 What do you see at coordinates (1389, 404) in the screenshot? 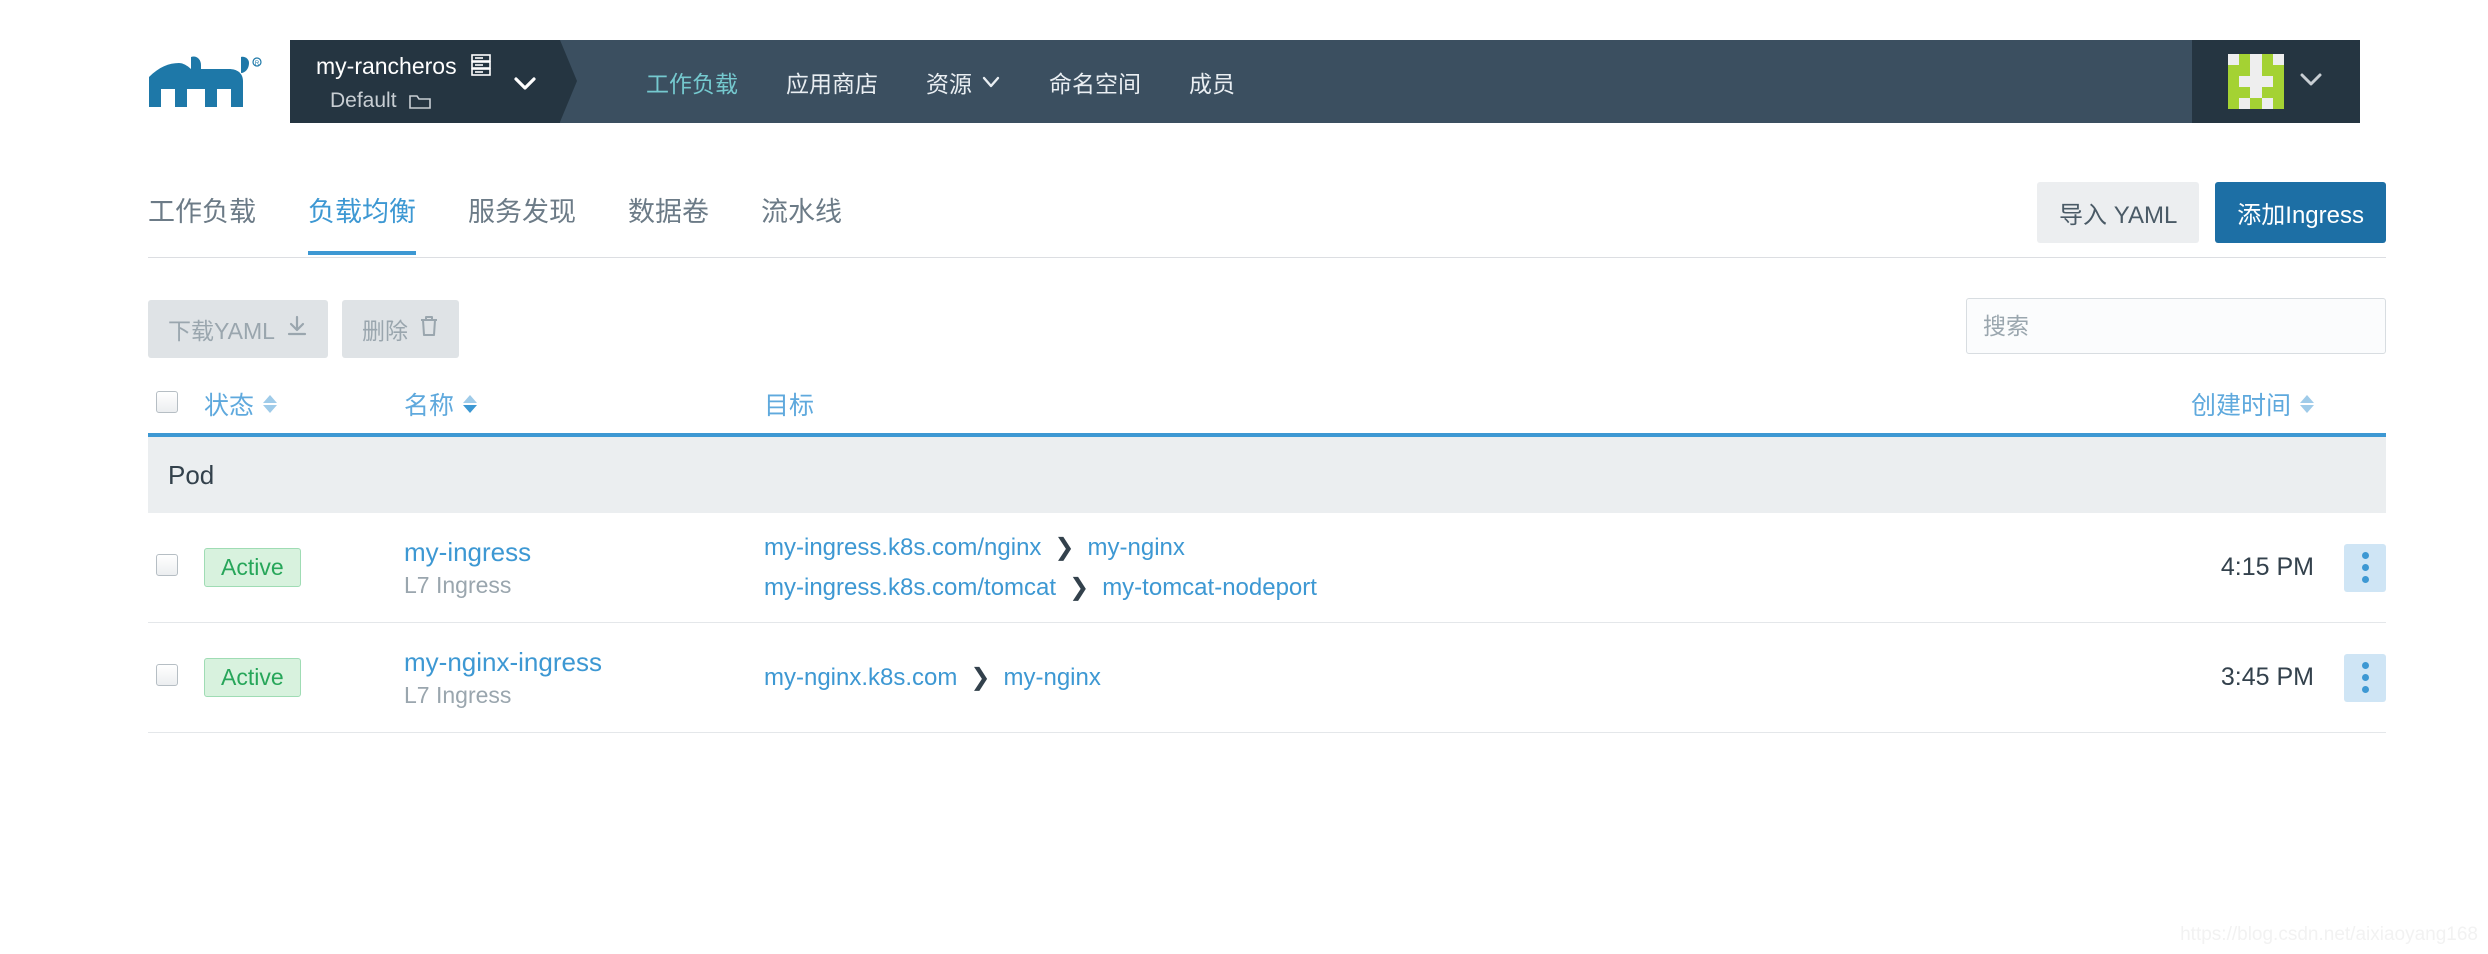
I see `column-header-target: 目标` at bounding box center [1389, 404].